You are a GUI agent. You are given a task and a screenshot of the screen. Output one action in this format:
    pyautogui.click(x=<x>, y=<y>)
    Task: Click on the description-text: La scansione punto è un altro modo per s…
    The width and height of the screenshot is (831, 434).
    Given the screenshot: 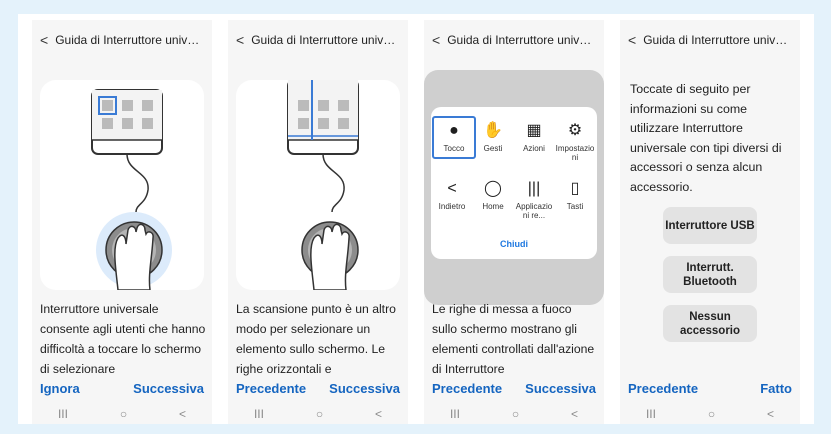 What is the action you would take?
    pyautogui.click(x=316, y=339)
    